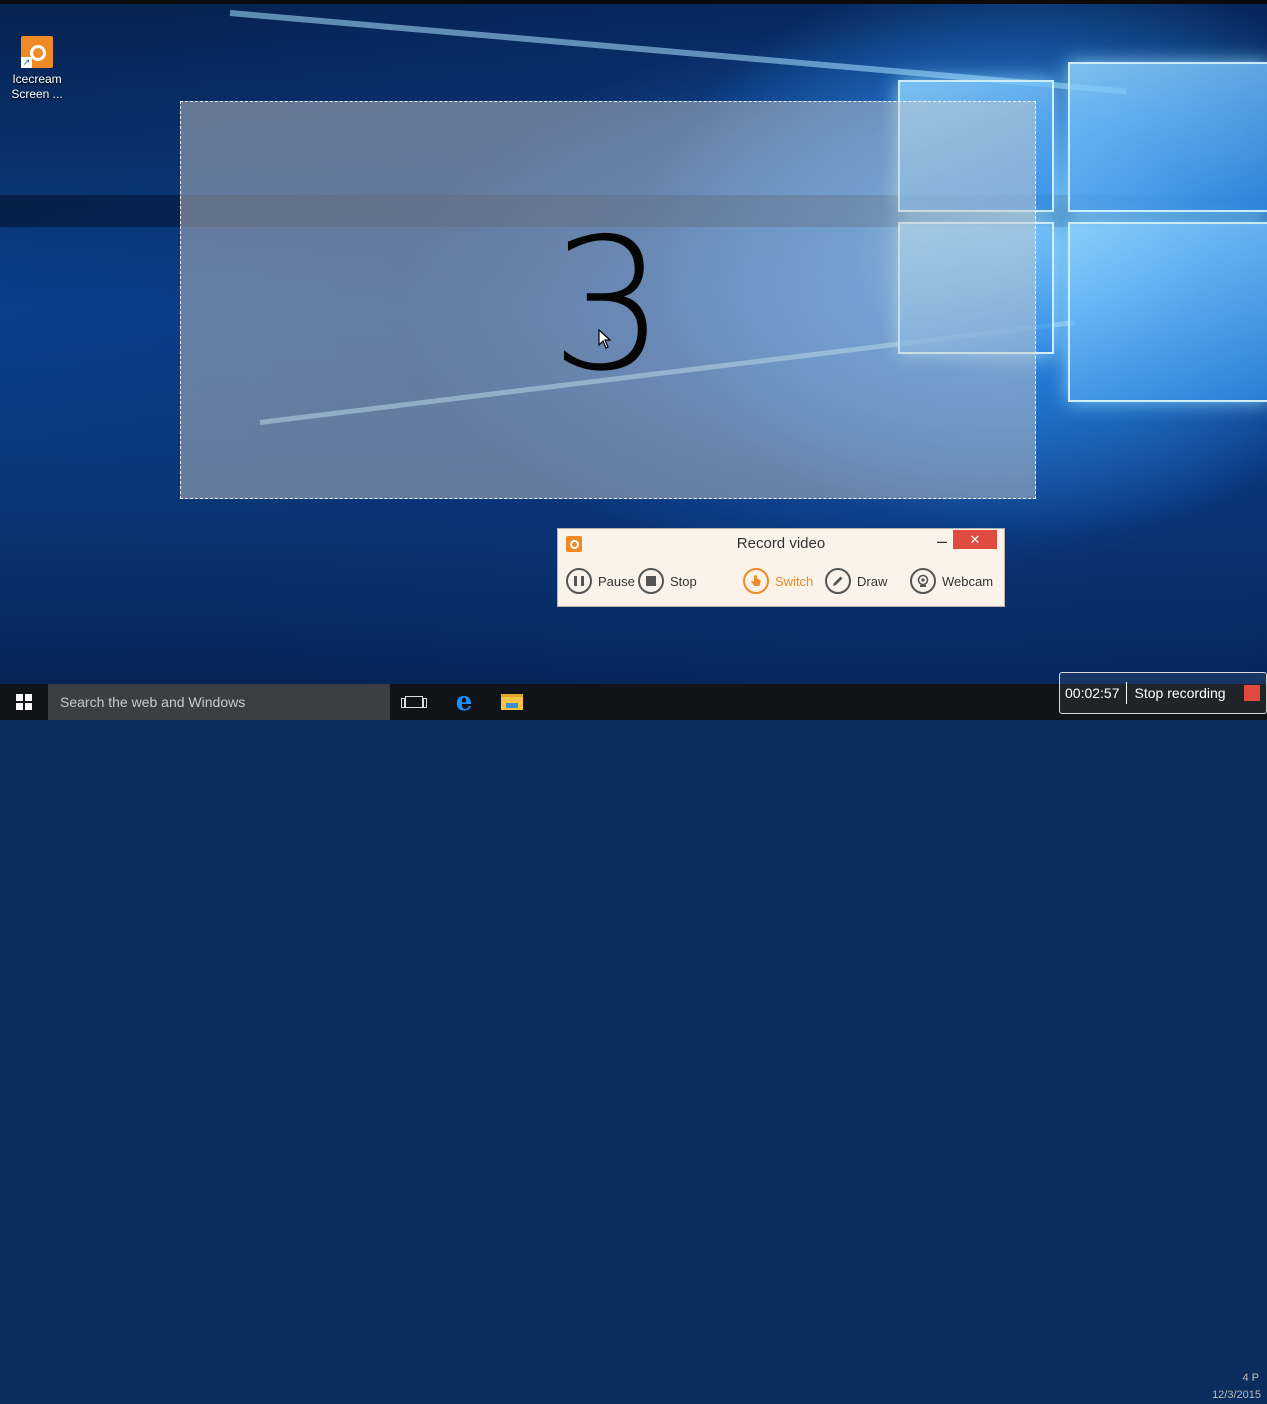 The height and width of the screenshot is (1404, 1267). Describe the element at coordinates (683, 581) in the screenshot. I see `stop-label: Stop` at that location.